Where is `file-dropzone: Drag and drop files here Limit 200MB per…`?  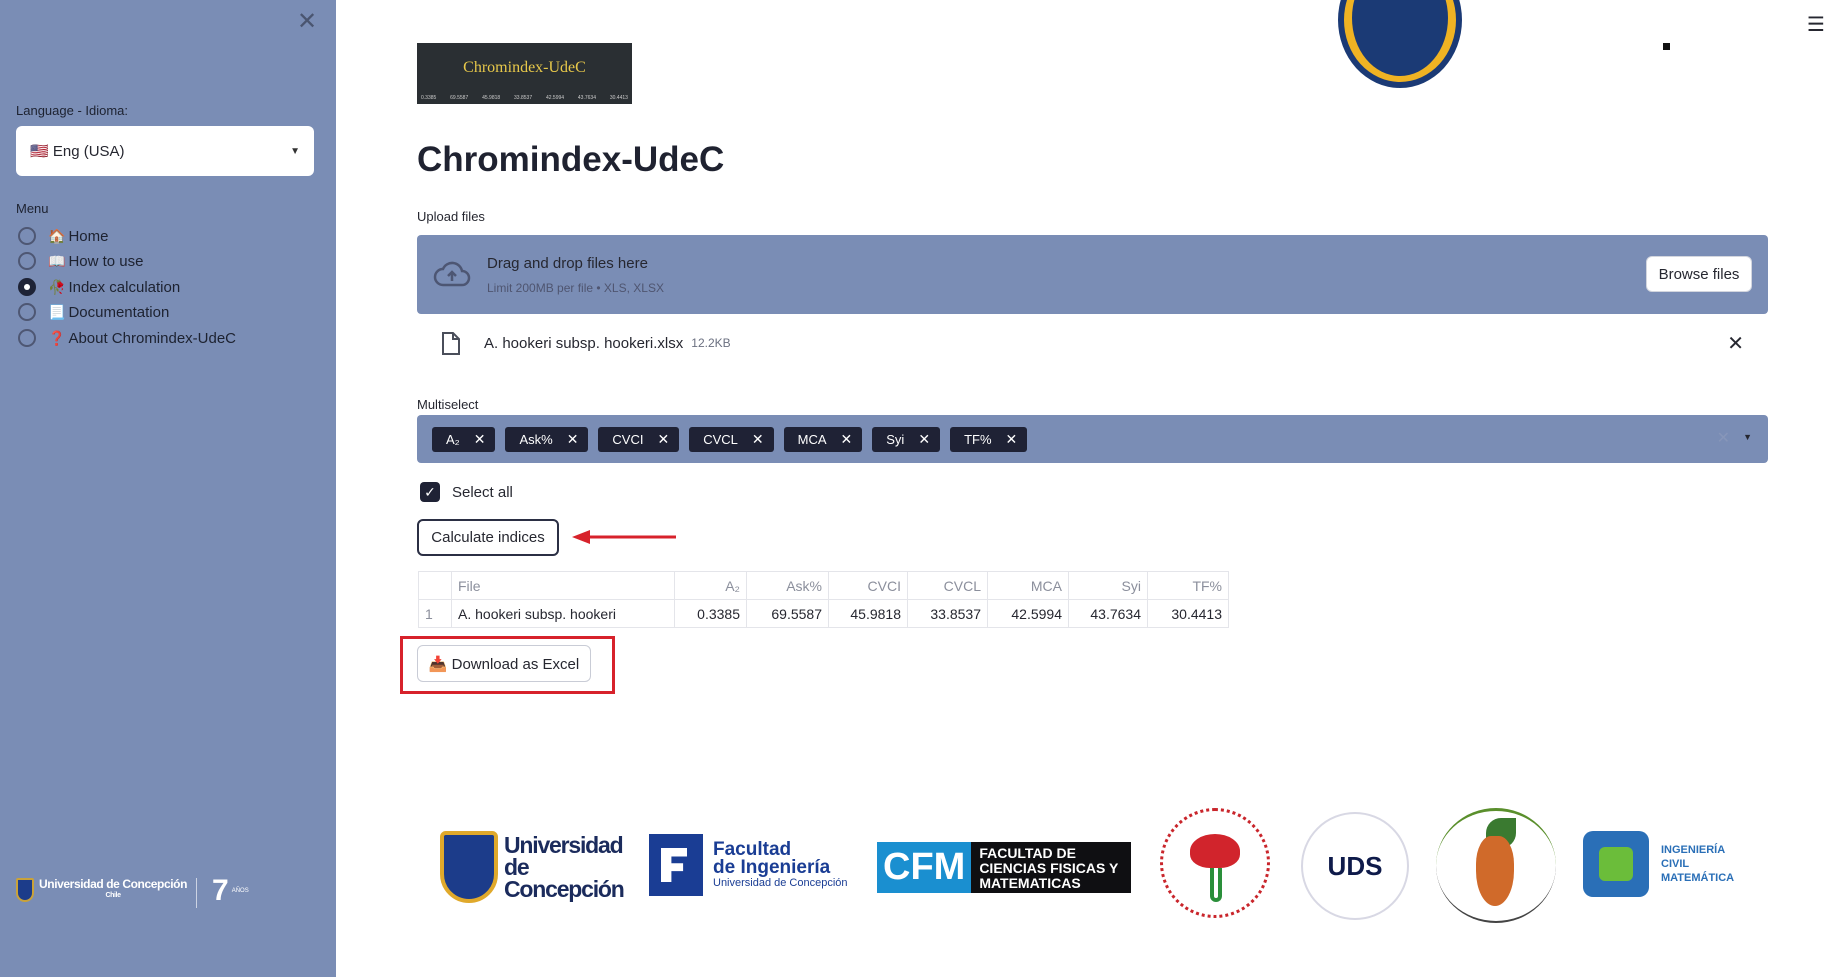
file-dropzone: Drag and drop files here Limit 200MB per… is located at coordinates (1092, 274).